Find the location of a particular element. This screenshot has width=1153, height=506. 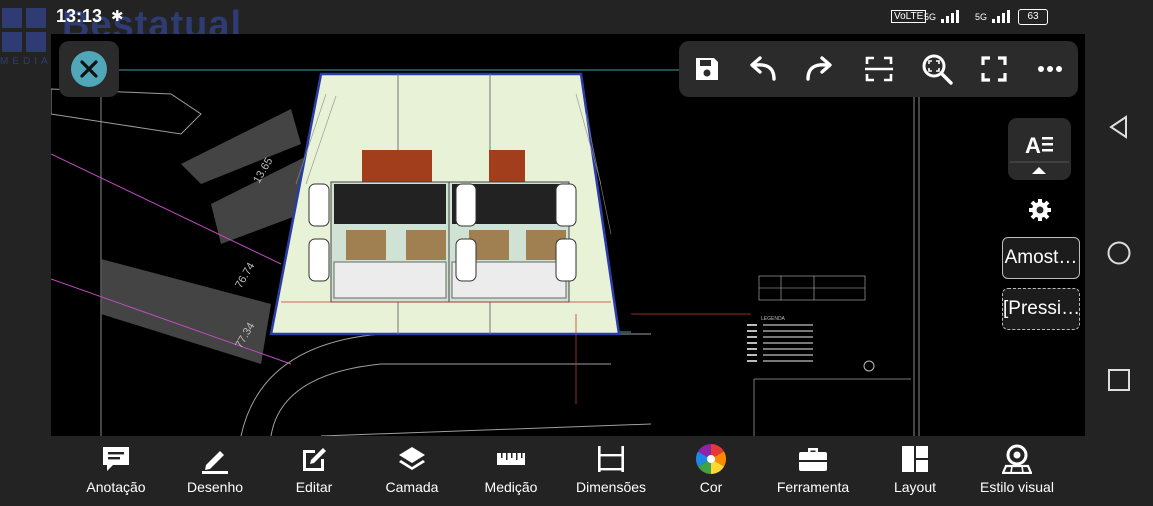

top-toolbar is located at coordinates (878, 69).